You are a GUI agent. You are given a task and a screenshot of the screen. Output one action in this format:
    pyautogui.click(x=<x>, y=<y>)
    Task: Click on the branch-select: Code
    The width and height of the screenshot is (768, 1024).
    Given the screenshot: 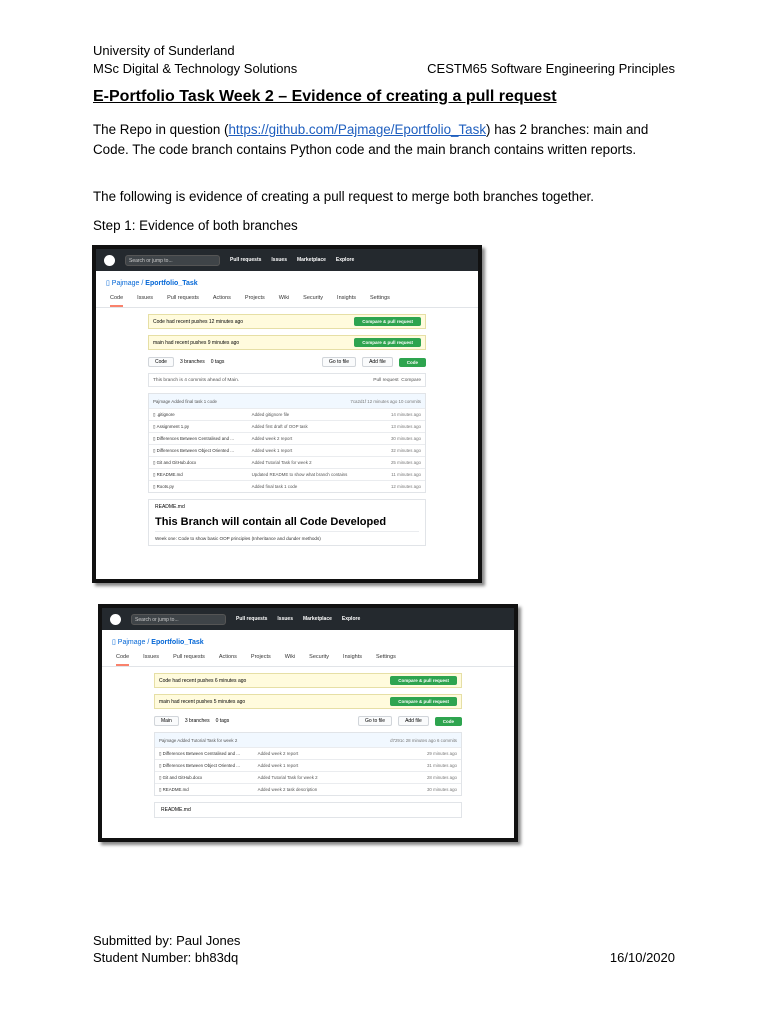 What is the action you would take?
    pyautogui.click(x=161, y=362)
    